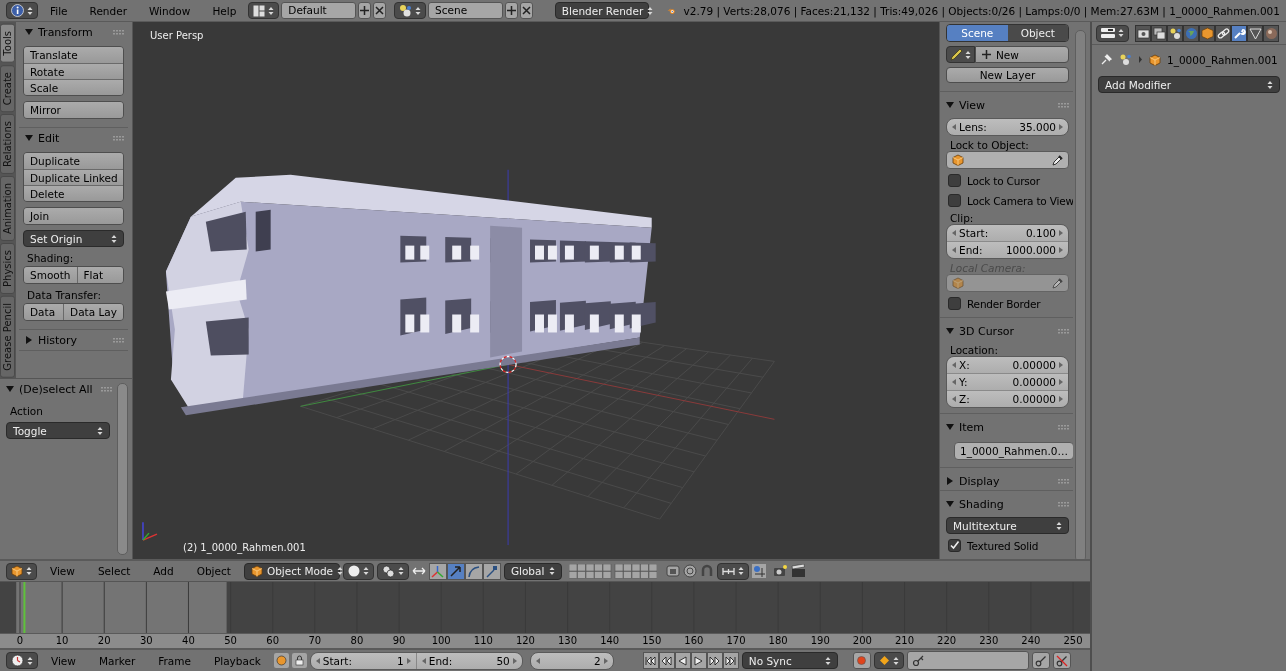 The width and height of the screenshot is (1286, 671). What do you see at coordinates (798, 571) in the screenshot?
I see `clapperboard-icon` at bounding box center [798, 571].